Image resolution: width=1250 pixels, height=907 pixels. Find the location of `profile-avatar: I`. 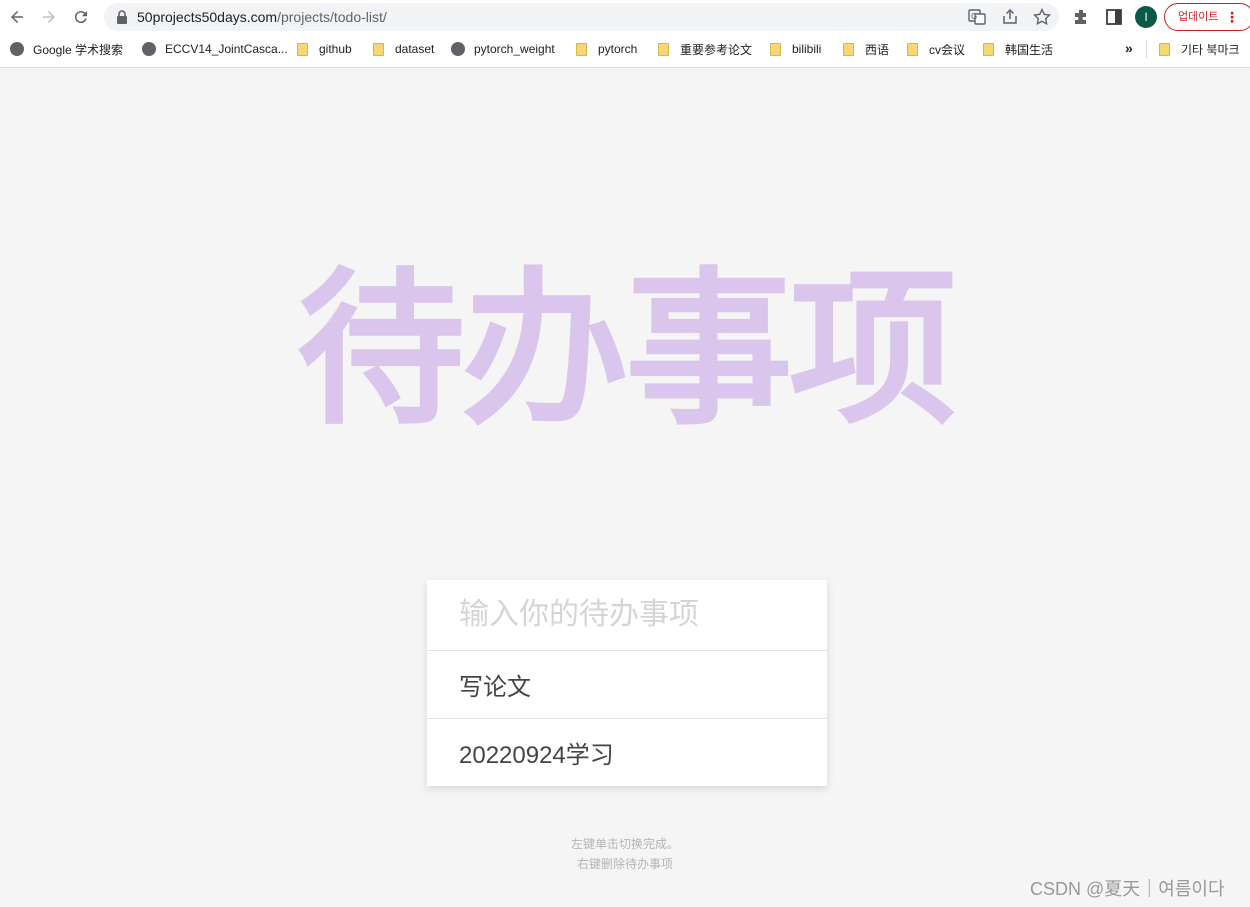

profile-avatar: I is located at coordinates (1146, 17).